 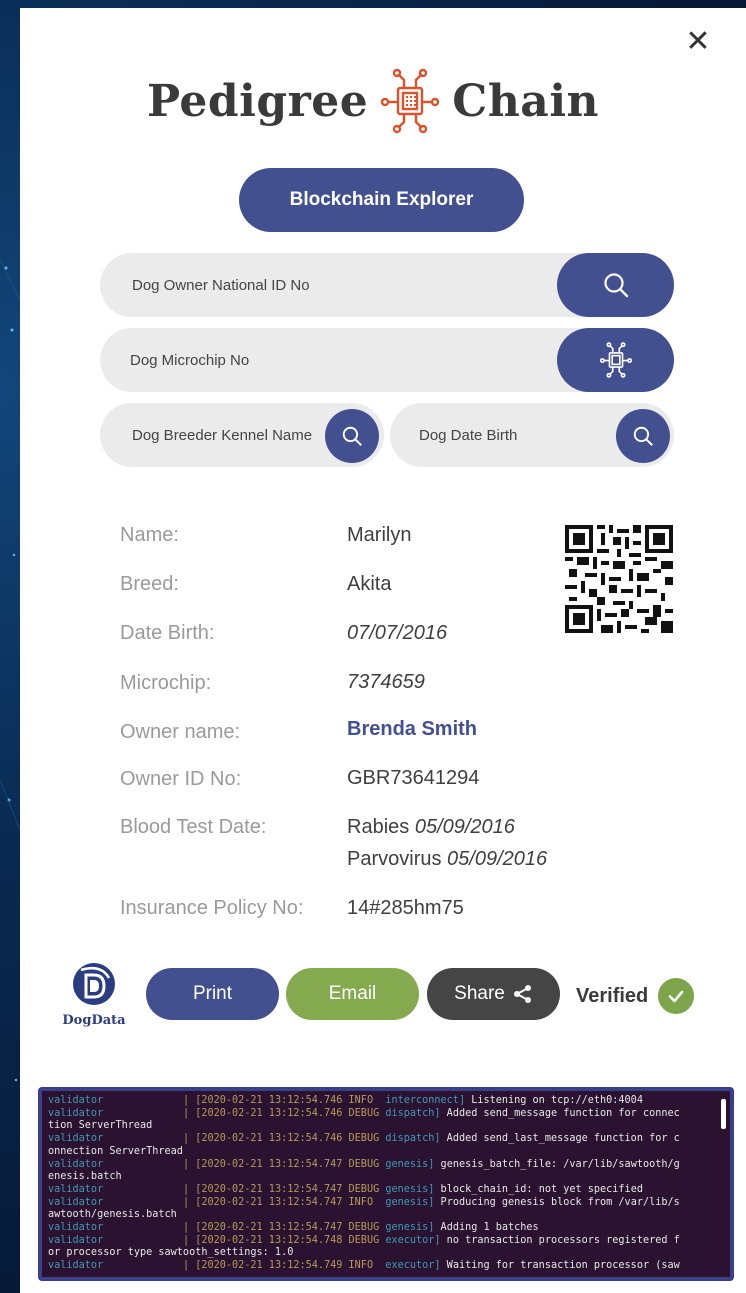 I want to click on app-logo: Pedigree Chain, so click(x=373, y=101).